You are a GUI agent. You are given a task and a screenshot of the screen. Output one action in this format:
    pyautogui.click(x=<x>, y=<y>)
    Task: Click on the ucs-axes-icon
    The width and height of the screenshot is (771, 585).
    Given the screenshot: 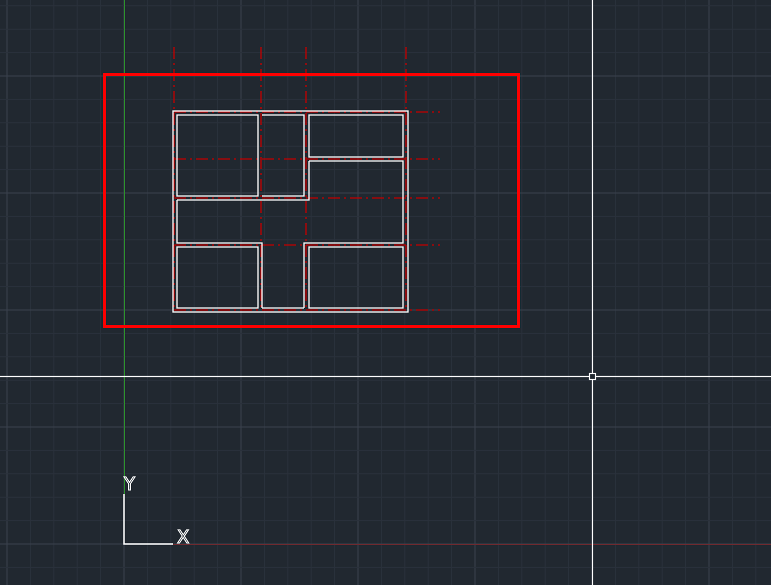 What is the action you would take?
    pyautogui.click(x=148, y=519)
    